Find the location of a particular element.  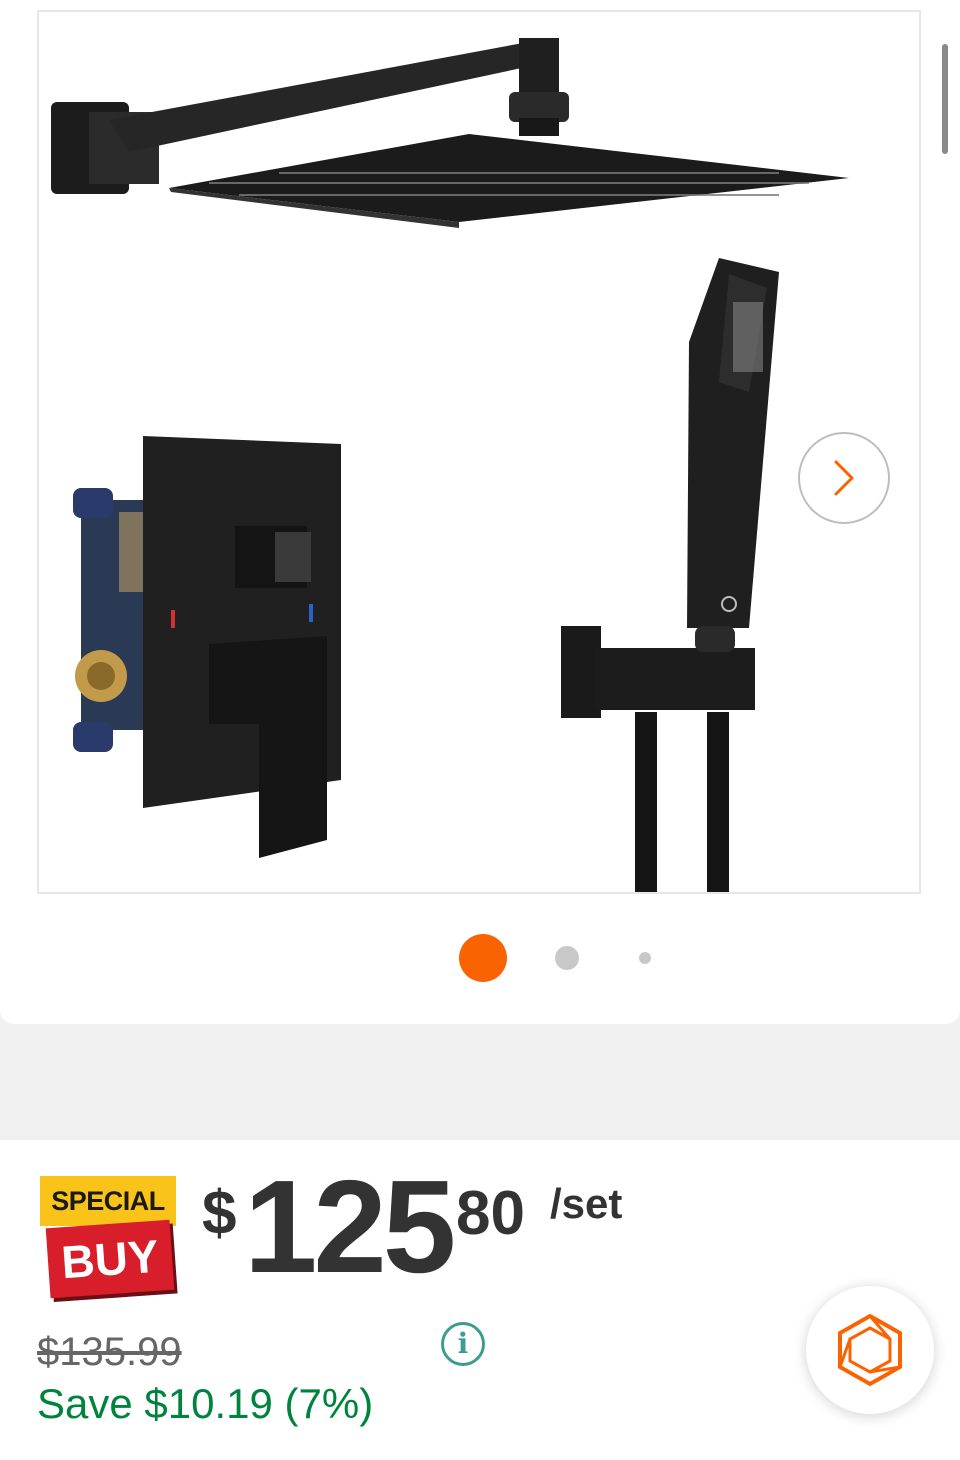

price-currency: $ is located at coordinates (219, 1213).